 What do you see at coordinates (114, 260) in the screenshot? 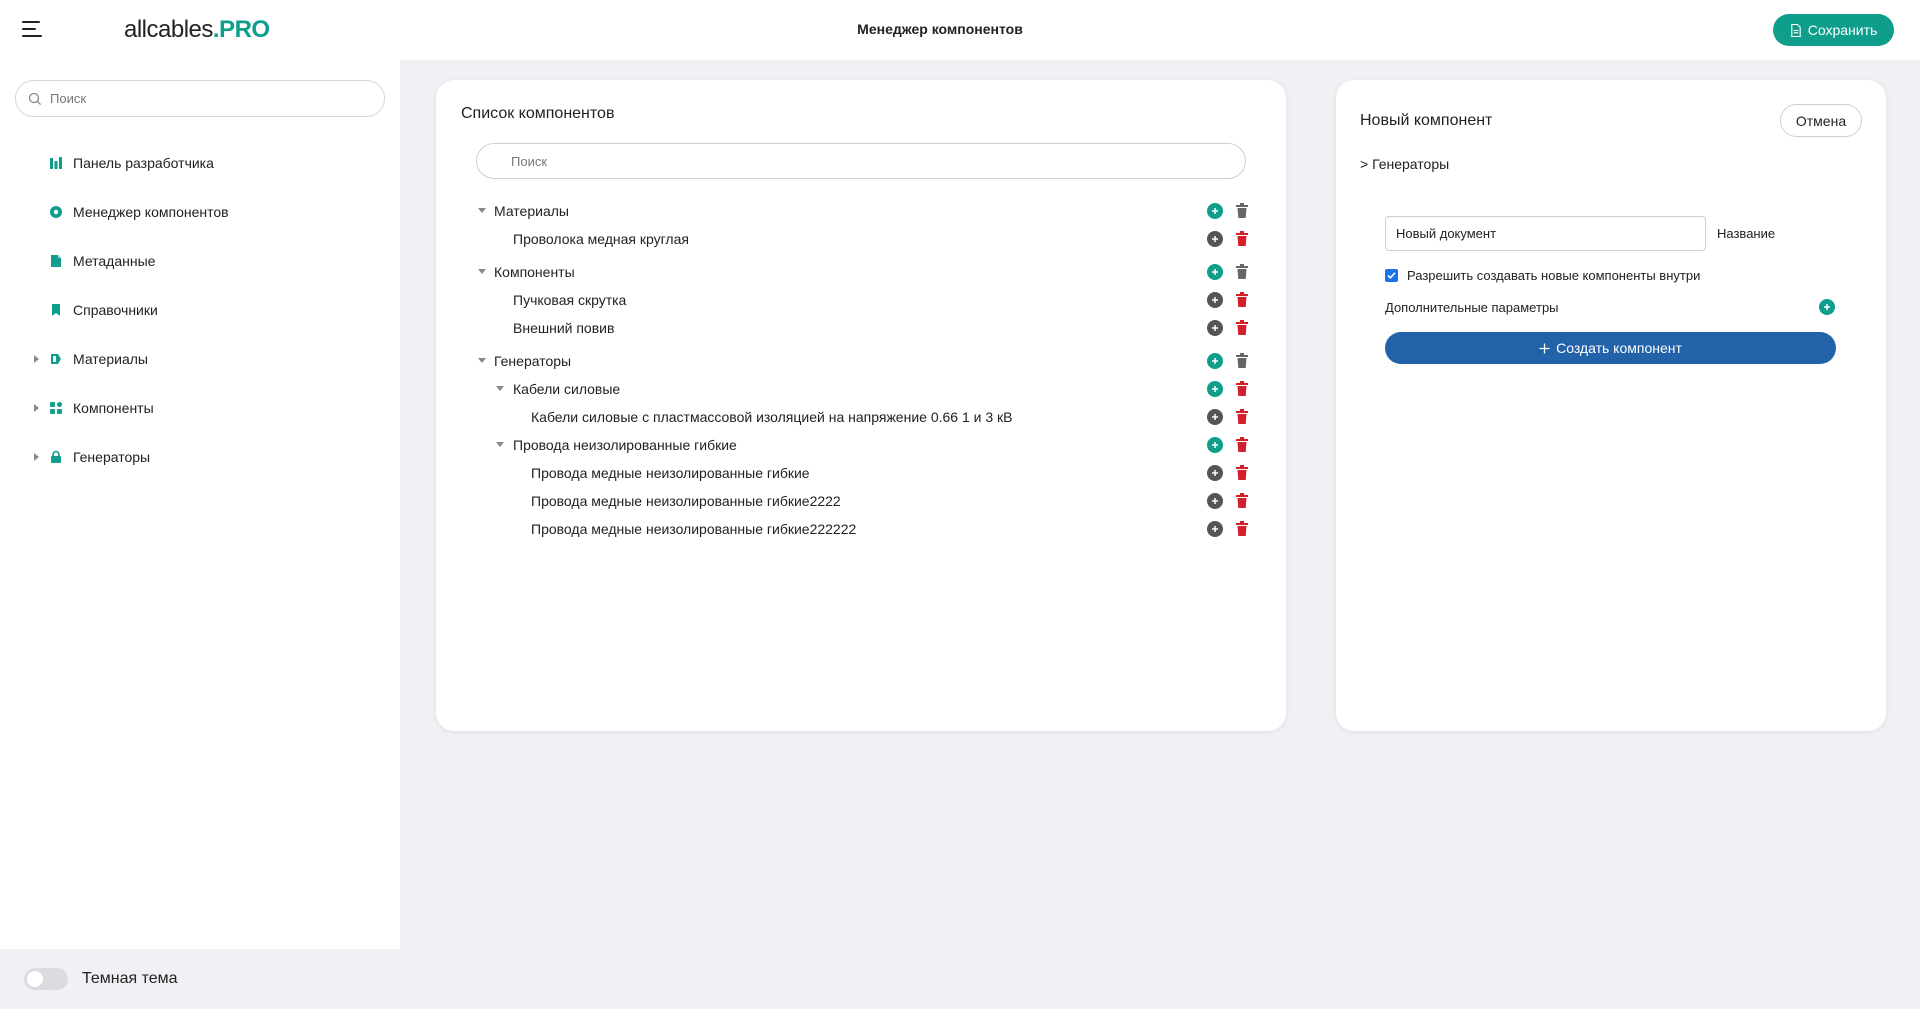
I see `sidebar-item-label: Метаданные` at bounding box center [114, 260].